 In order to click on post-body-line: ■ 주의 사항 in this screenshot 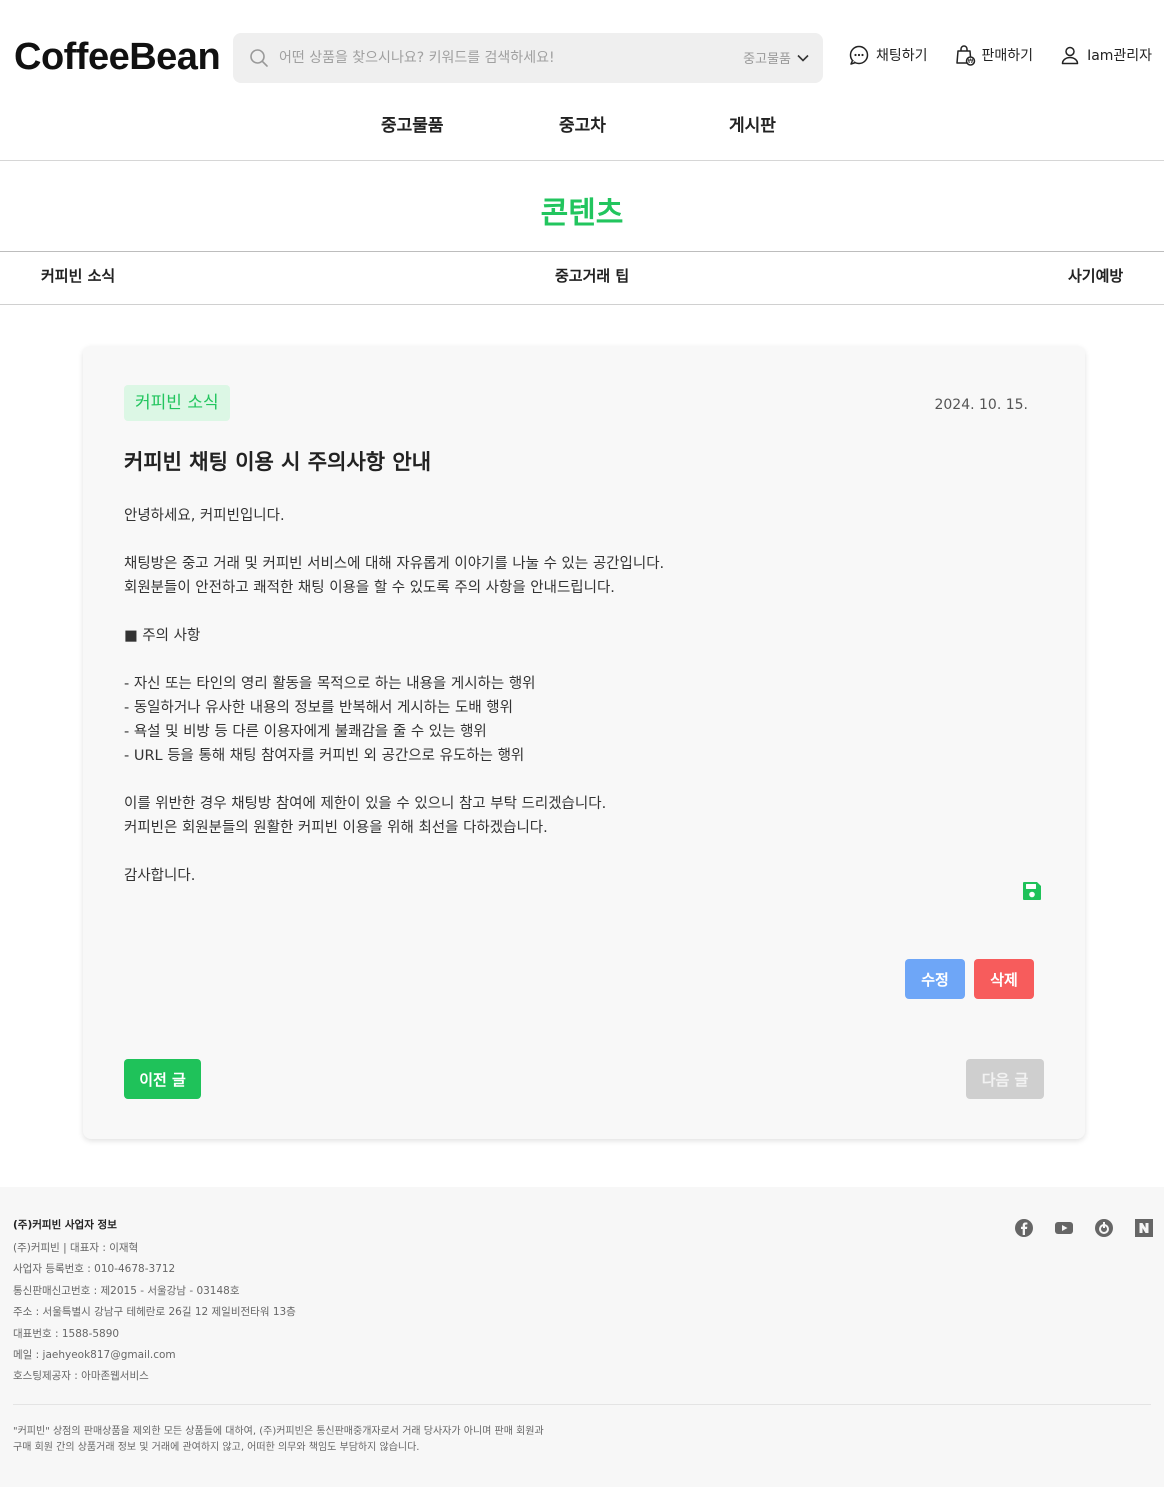, I will do `click(162, 636)`.